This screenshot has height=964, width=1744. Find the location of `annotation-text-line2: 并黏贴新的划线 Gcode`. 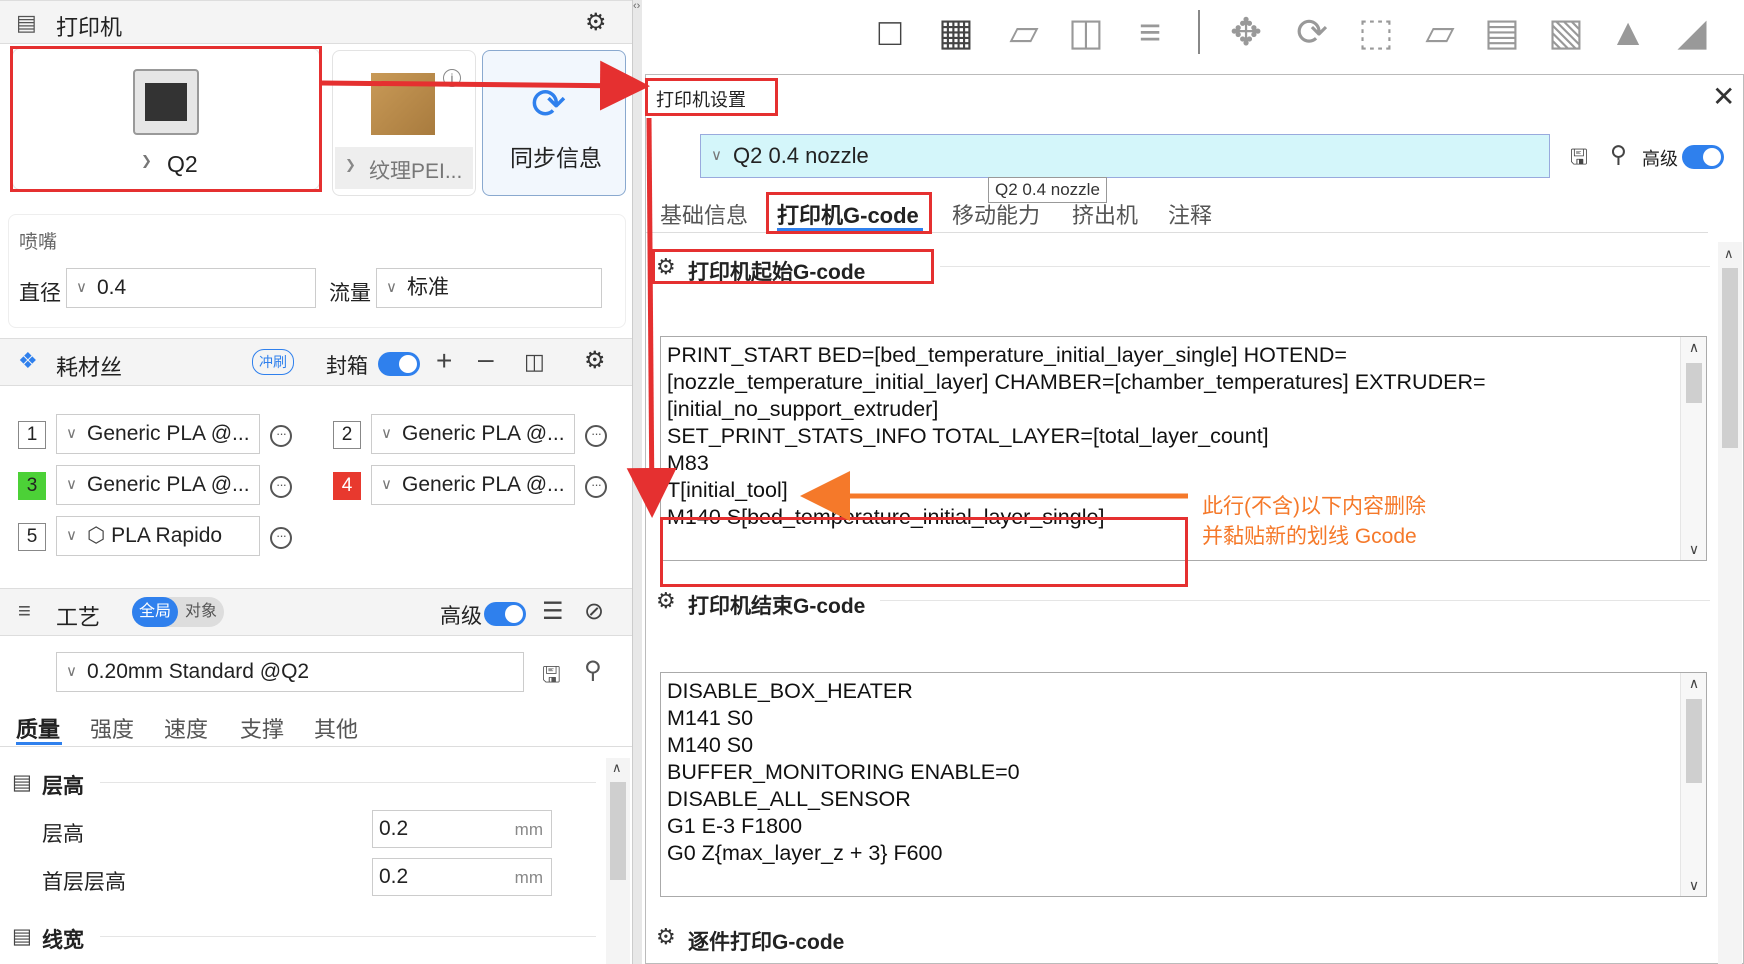

annotation-text-line2: 并黏贴新的划线 Gcode is located at coordinates (1309, 536).